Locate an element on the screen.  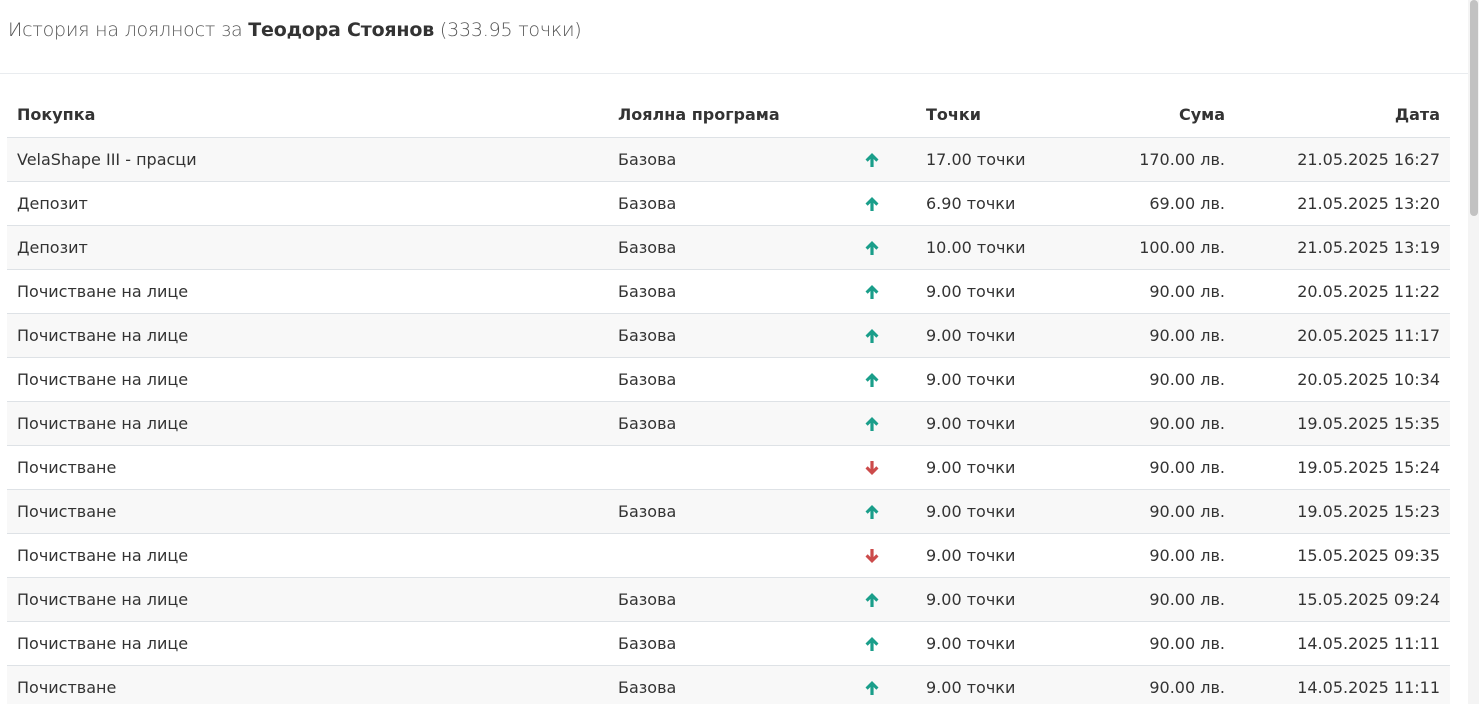
cell-date: 21.05.2025 13:19 is located at coordinates (1342, 247).